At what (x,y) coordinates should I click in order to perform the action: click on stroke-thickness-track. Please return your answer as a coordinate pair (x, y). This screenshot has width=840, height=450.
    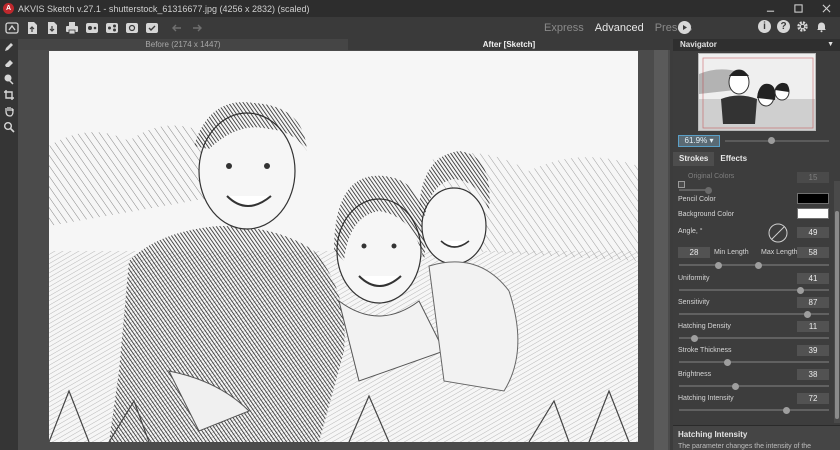
    Looking at the image, I should click on (754, 362).